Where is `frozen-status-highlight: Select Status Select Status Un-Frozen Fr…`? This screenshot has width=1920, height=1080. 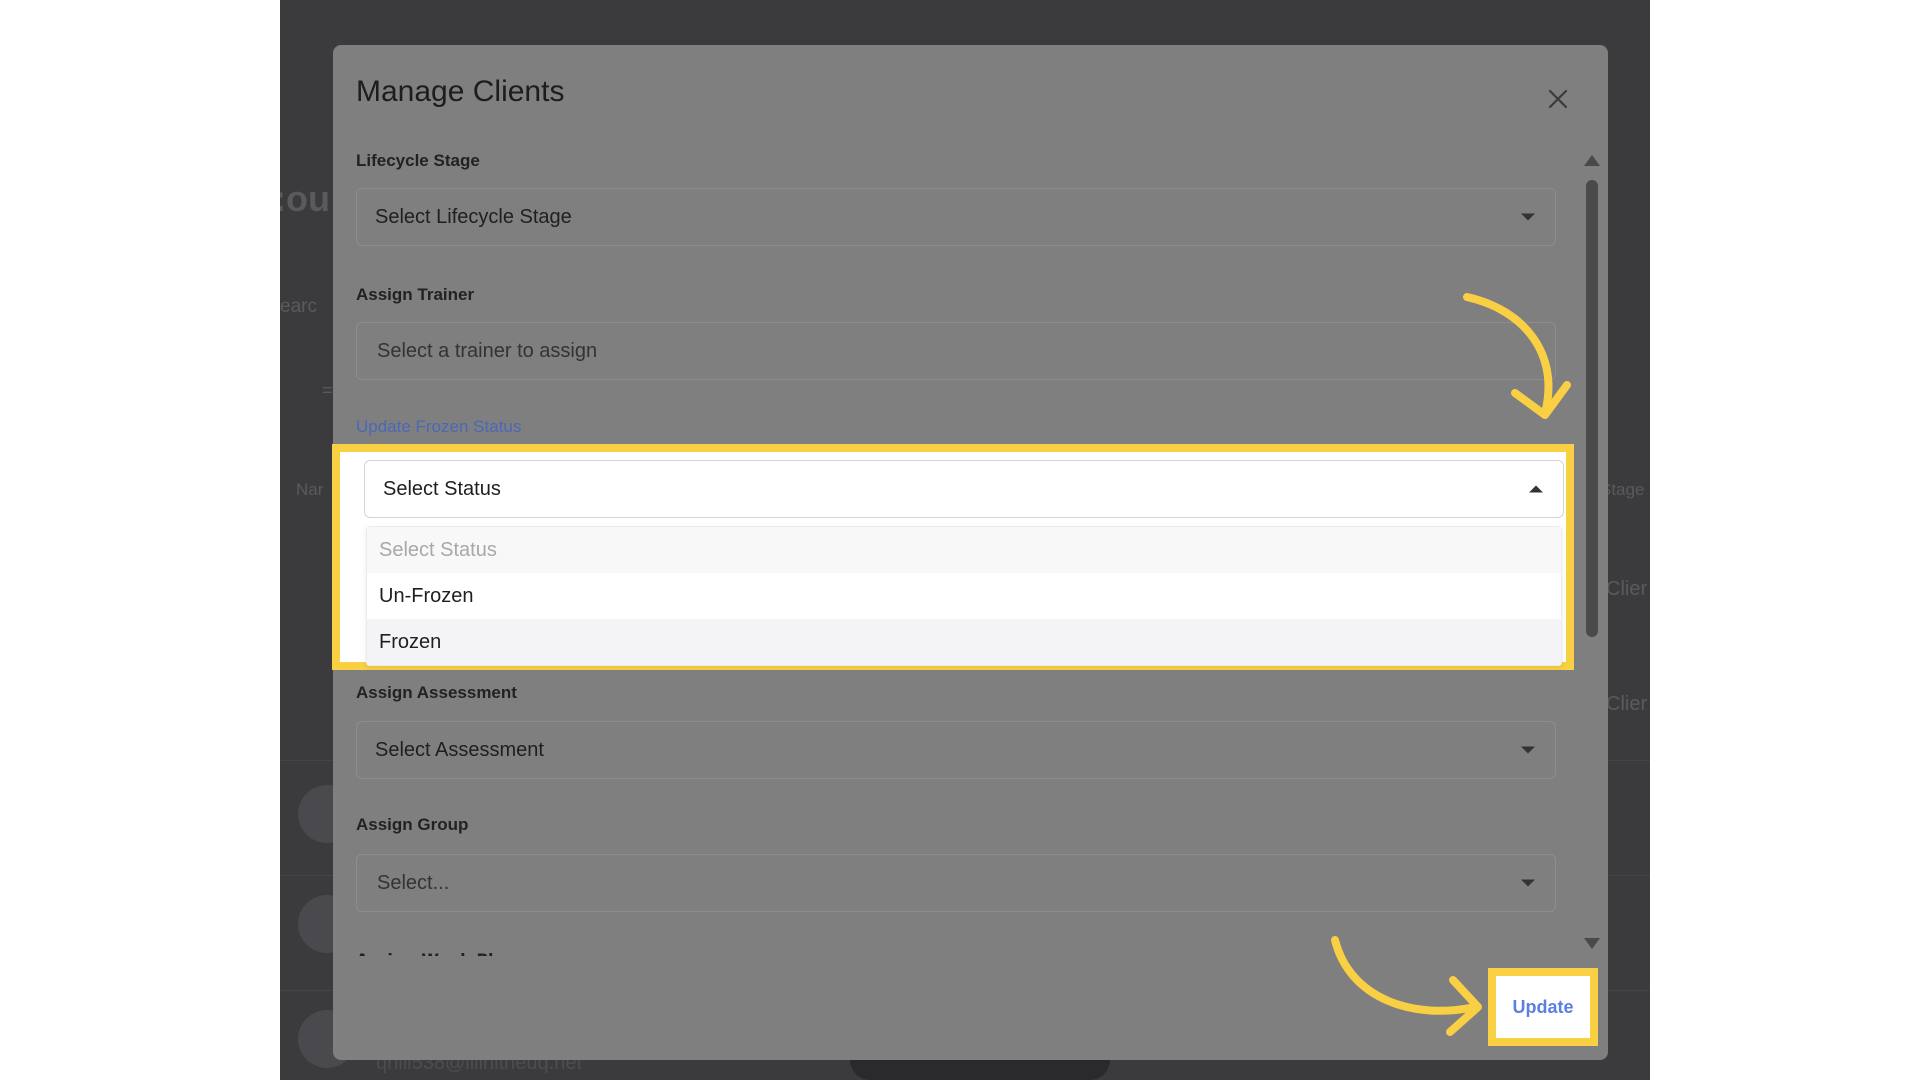
frozen-status-highlight: Select Status Select Status Un-Frozen Fr… is located at coordinates (953, 557).